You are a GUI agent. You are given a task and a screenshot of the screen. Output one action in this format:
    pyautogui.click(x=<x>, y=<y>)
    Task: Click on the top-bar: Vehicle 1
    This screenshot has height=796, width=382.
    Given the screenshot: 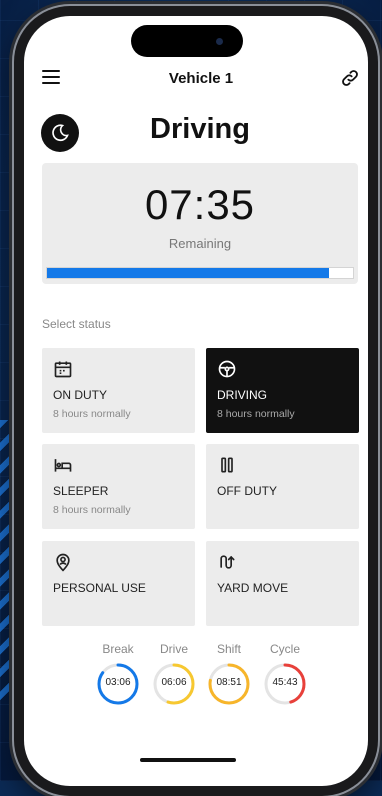 What is the action you would take?
    pyautogui.click(x=201, y=79)
    